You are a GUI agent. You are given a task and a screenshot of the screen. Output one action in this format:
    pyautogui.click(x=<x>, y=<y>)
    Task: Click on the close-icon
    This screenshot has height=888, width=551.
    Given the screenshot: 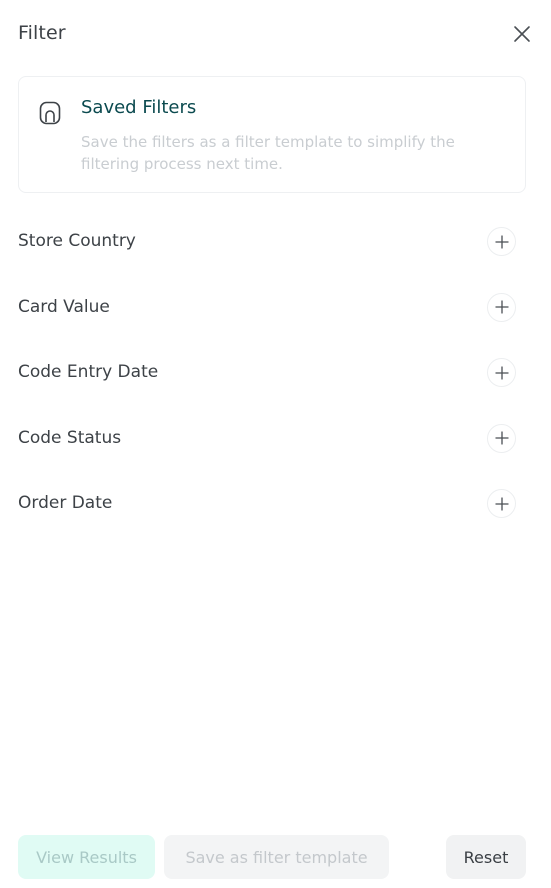 What is the action you would take?
    pyautogui.click(x=522, y=34)
    